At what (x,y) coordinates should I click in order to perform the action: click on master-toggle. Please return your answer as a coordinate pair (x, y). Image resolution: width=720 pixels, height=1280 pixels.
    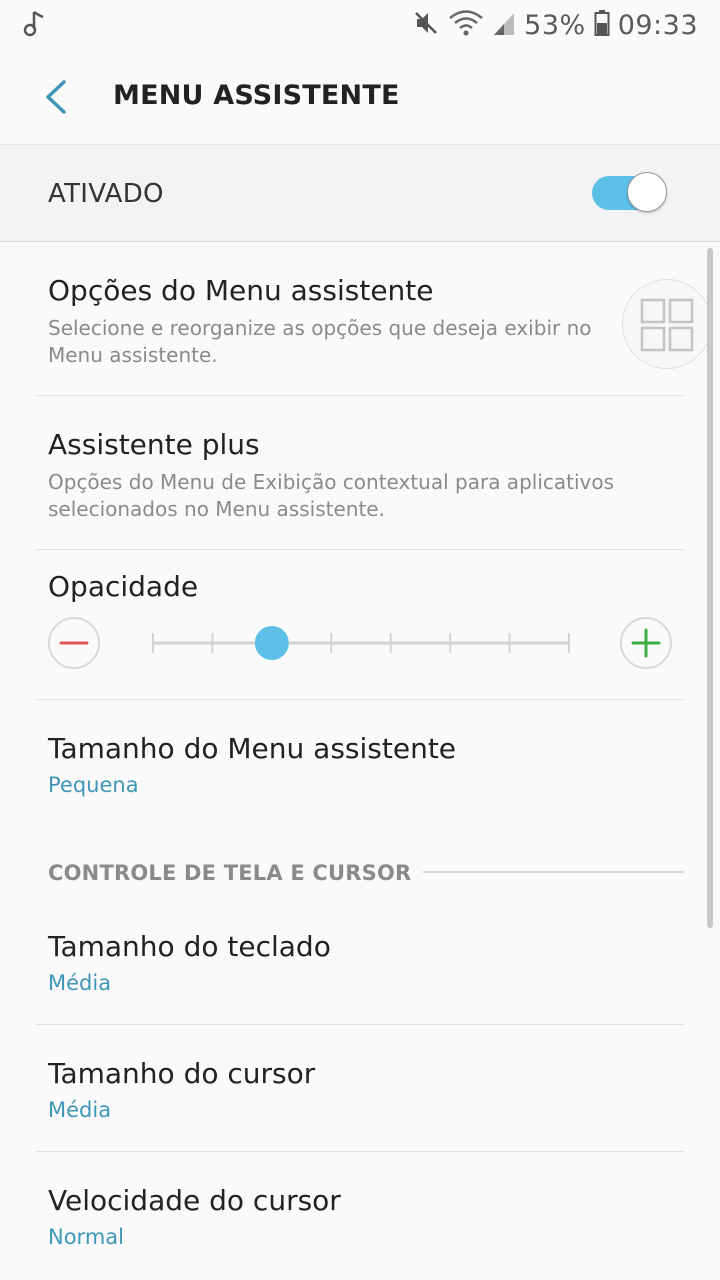
    Looking at the image, I should click on (630, 193).